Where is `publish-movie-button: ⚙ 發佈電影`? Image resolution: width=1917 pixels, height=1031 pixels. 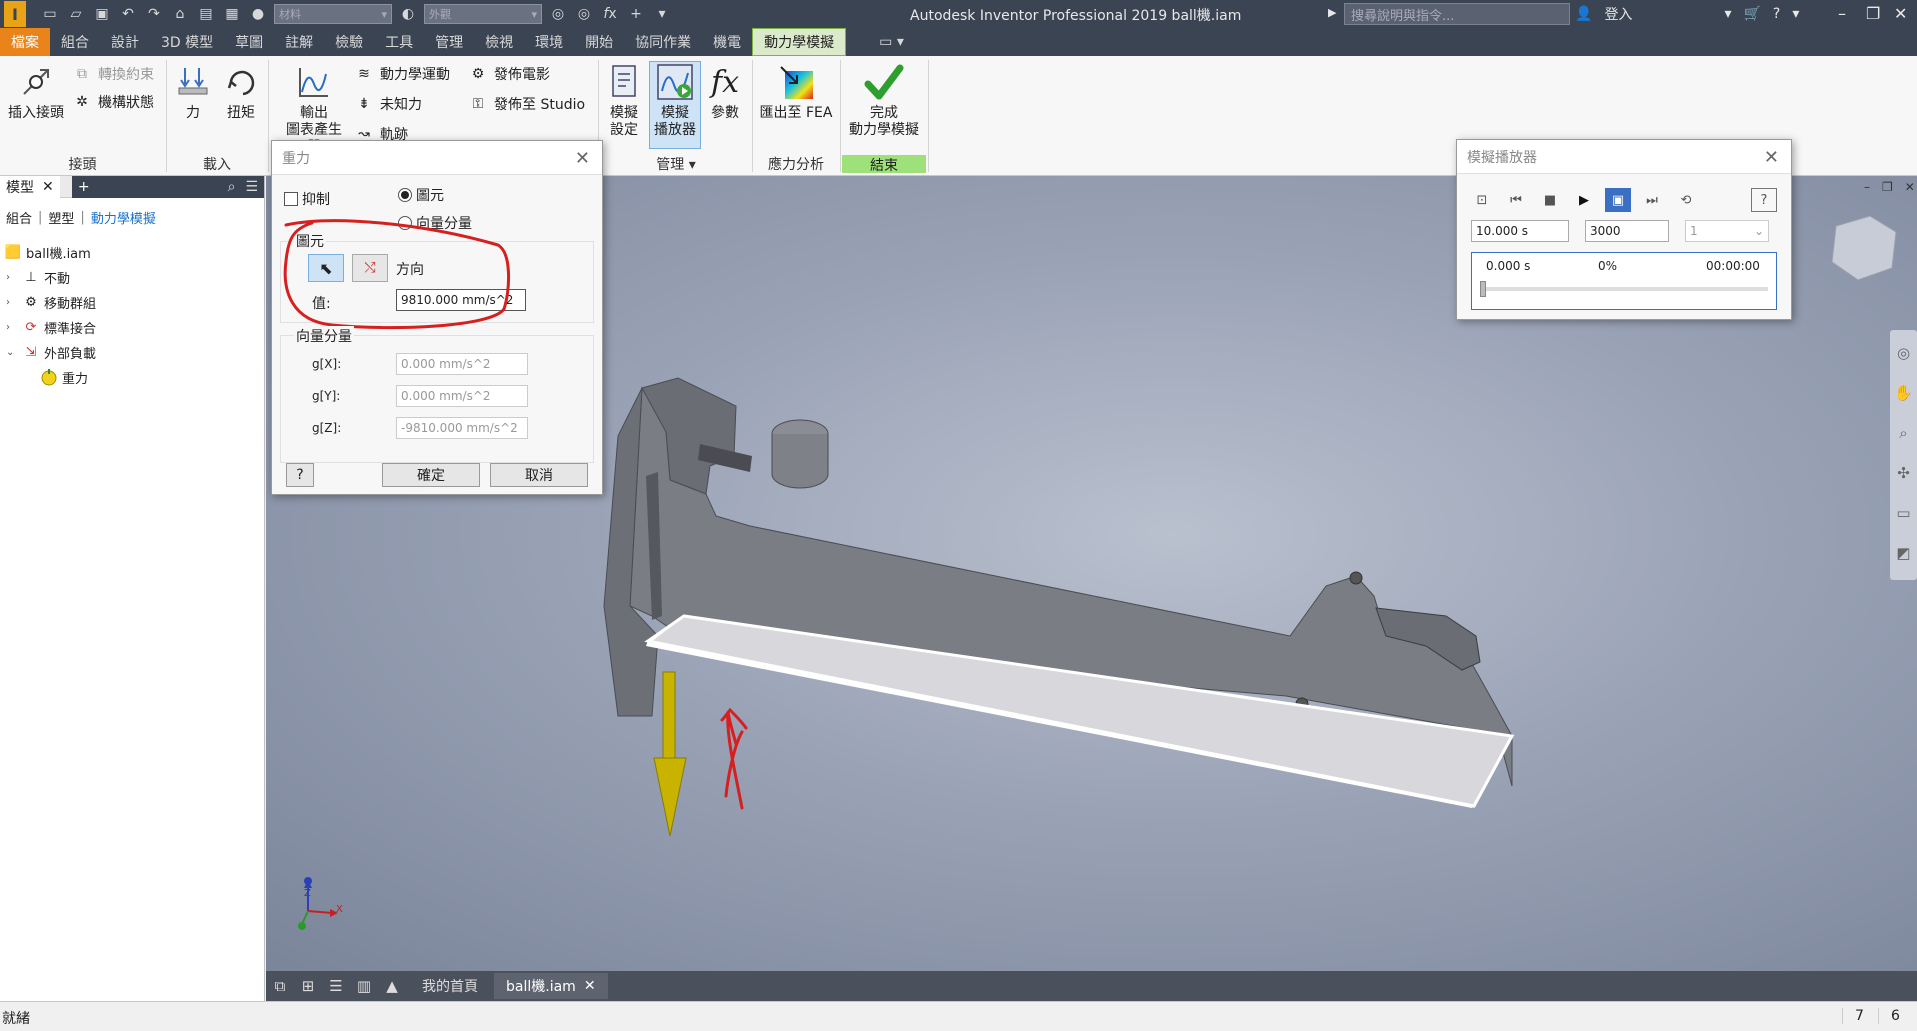 publish-movie-button: ⚙ 發佈電影 is located at coordinates (509, 74).